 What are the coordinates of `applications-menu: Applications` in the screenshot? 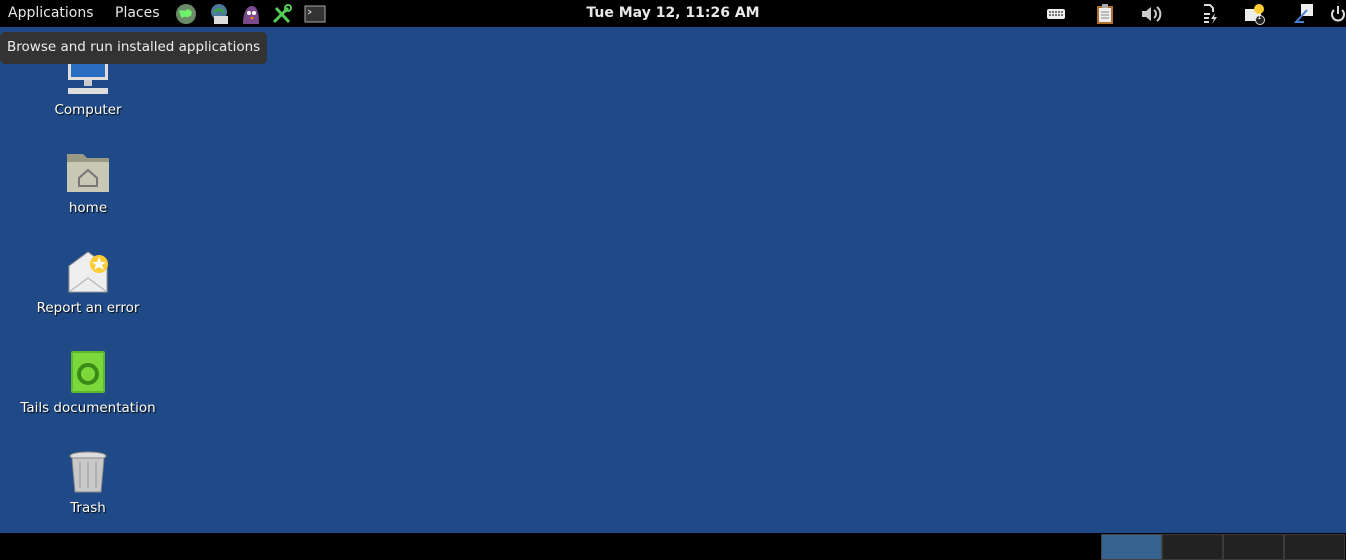 It's located at (51, 13).